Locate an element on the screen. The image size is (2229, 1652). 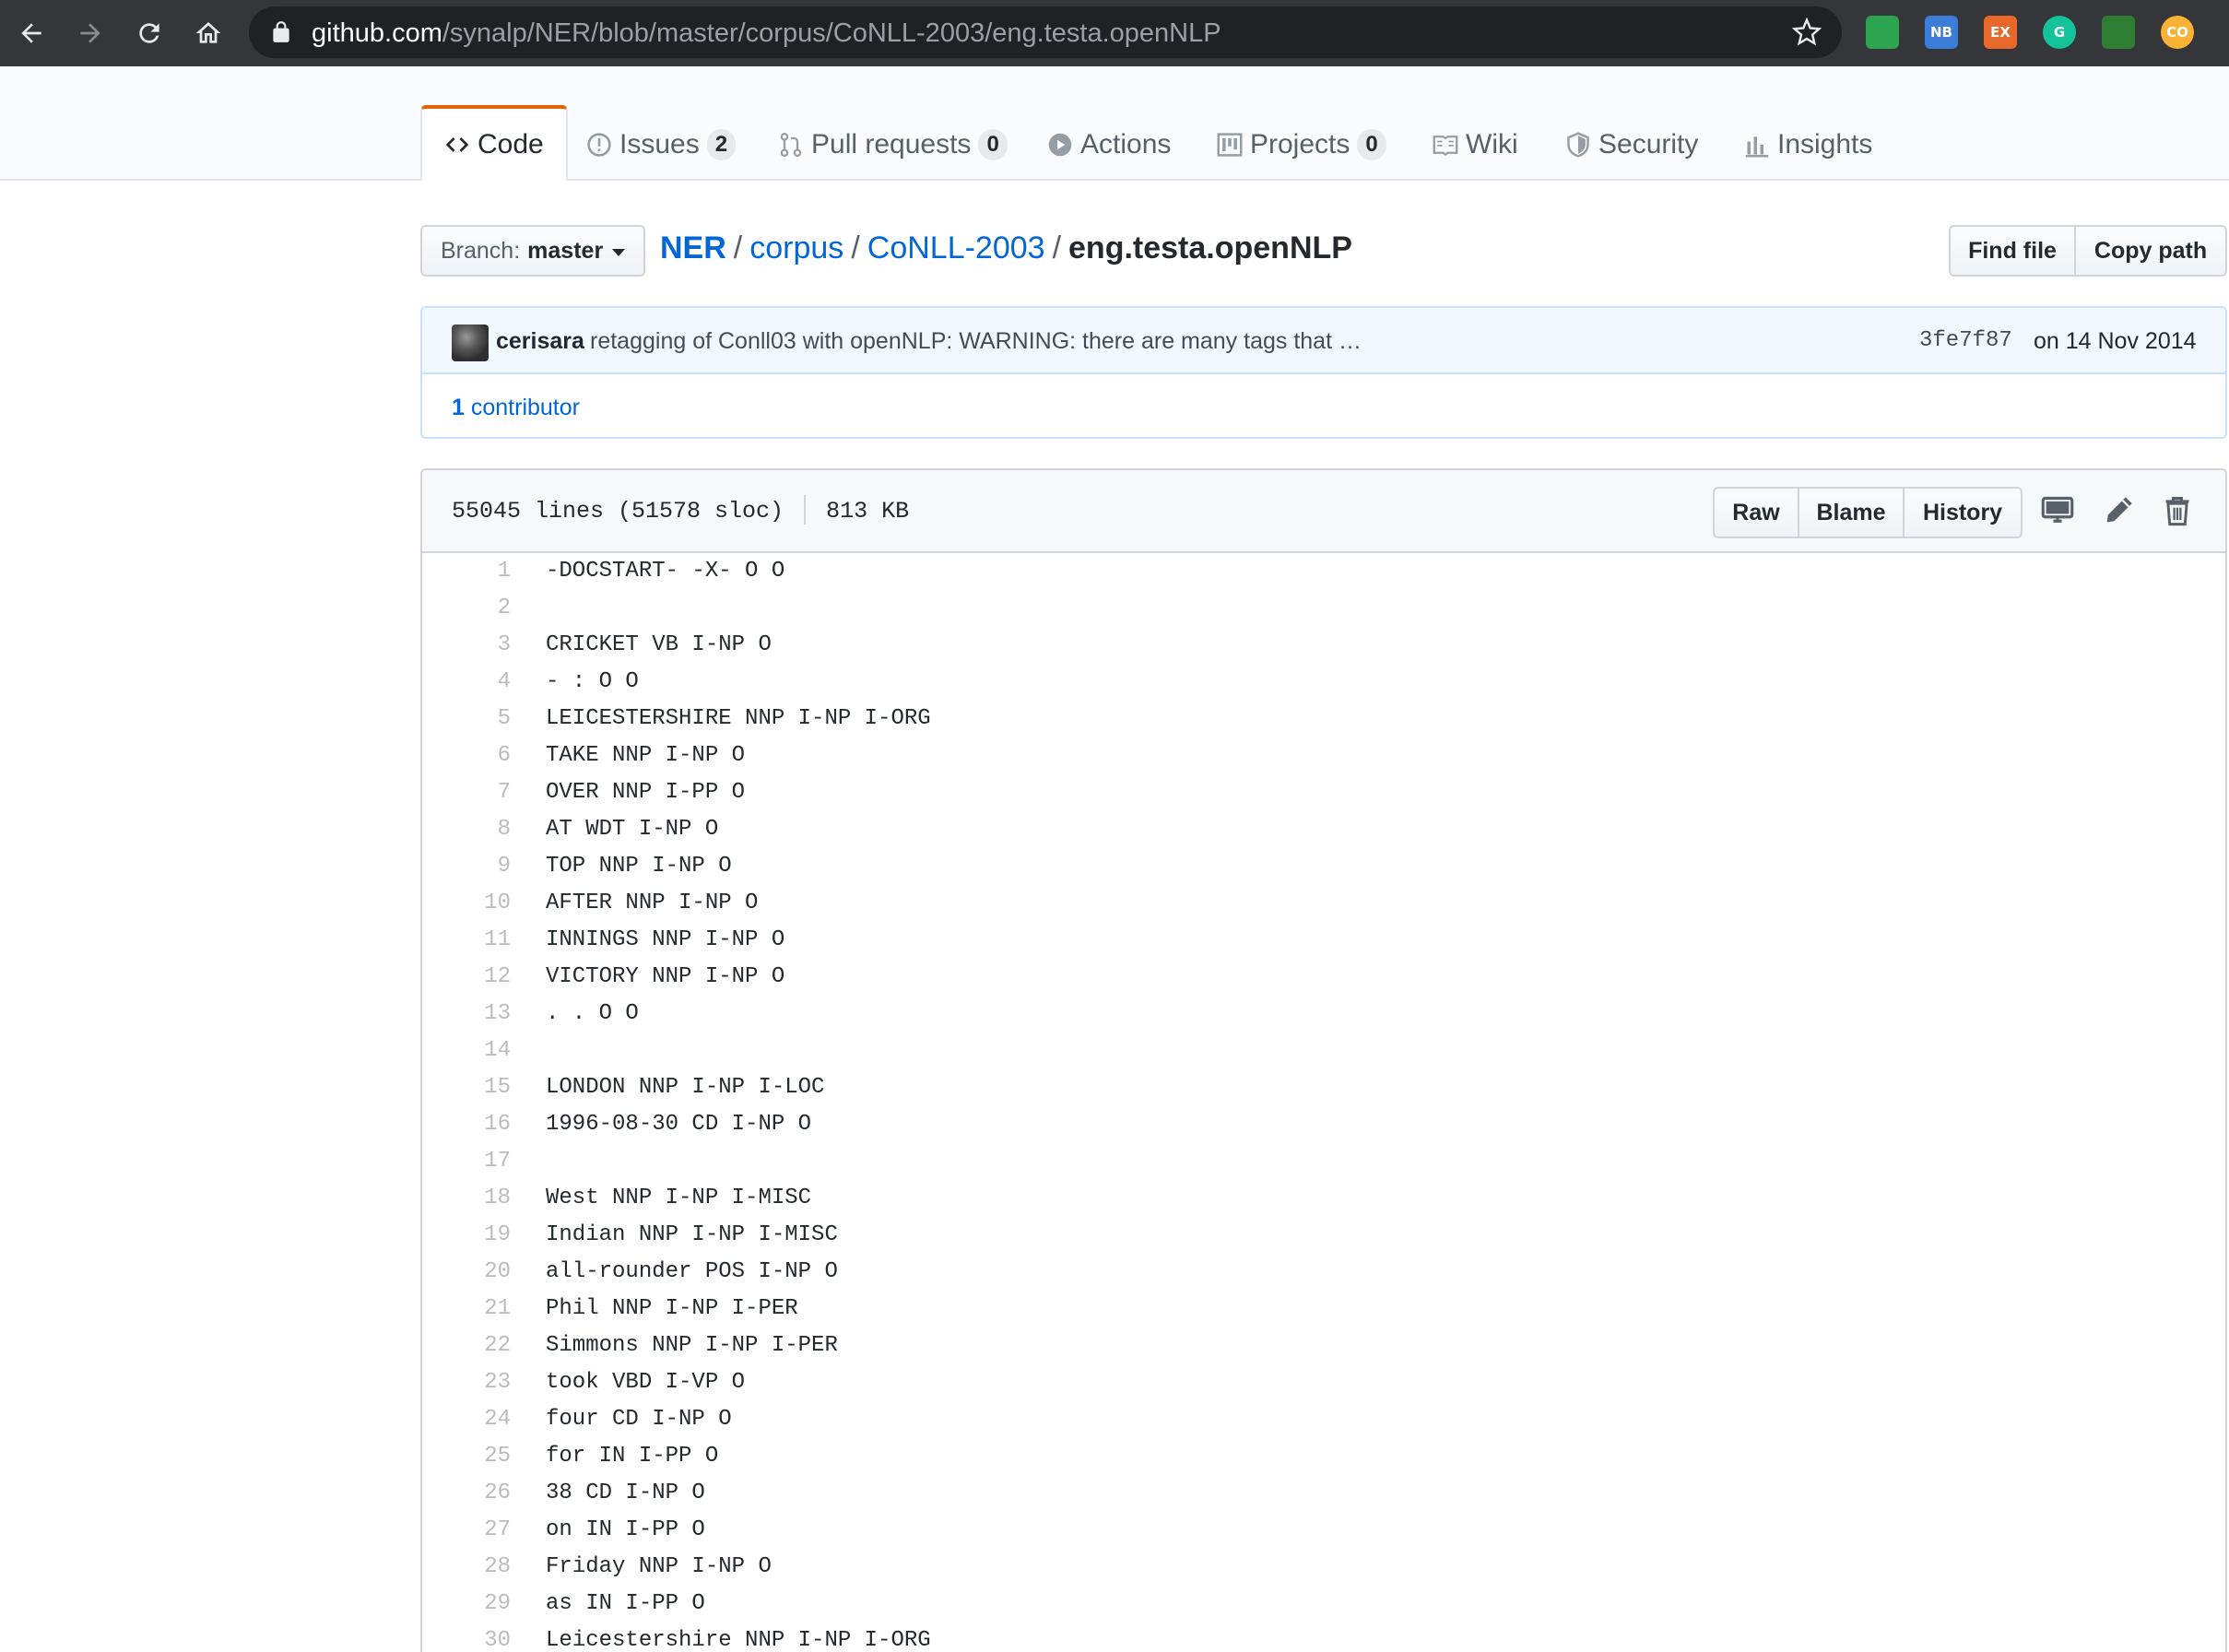
code-line: 19 Indian NNP I-NP I-MISC is located at coordinates (1323, 1235).